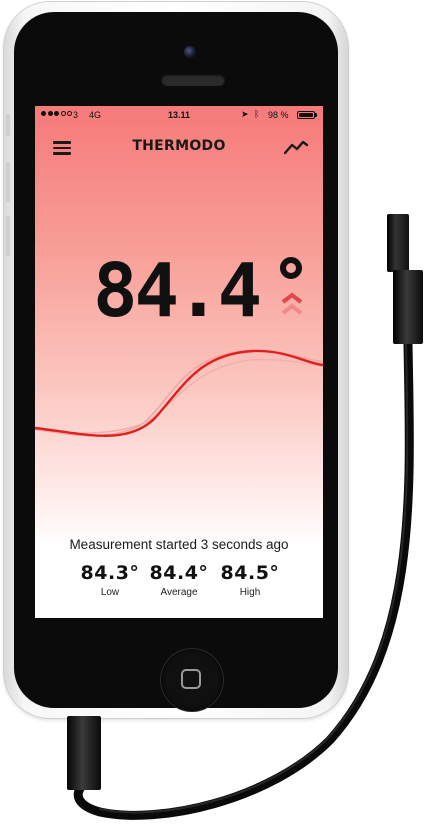  Describe the element at coordinates (306, 115) in the screenshot. I see `battery-icon` at that location.